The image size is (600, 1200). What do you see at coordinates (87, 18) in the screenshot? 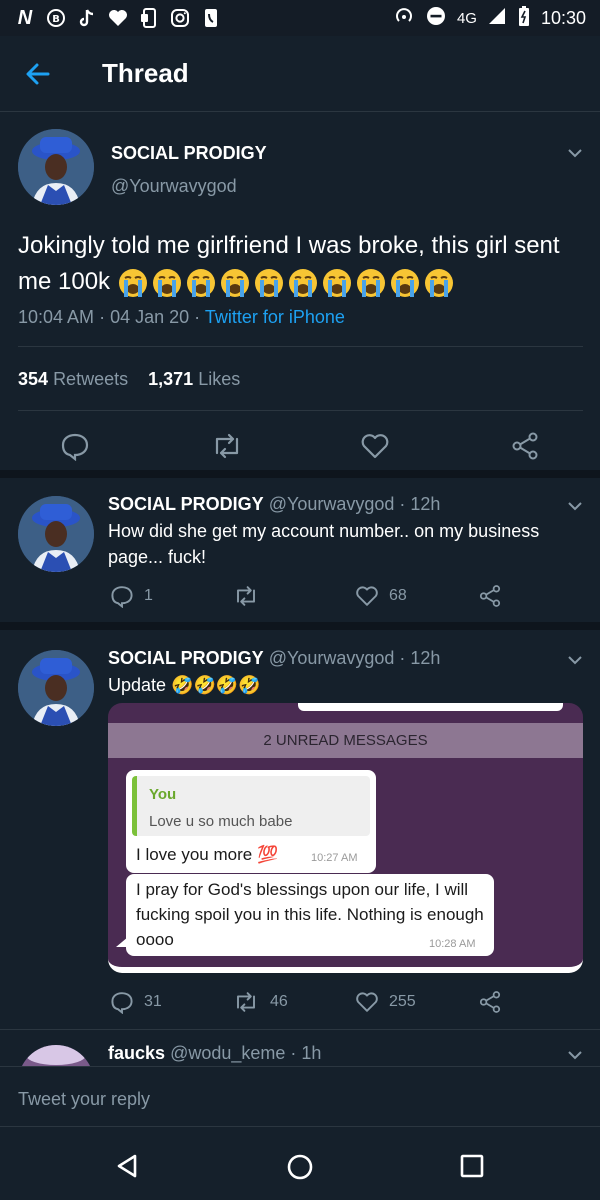
I see `tiktok-icon` at bounding box center [87, 18].